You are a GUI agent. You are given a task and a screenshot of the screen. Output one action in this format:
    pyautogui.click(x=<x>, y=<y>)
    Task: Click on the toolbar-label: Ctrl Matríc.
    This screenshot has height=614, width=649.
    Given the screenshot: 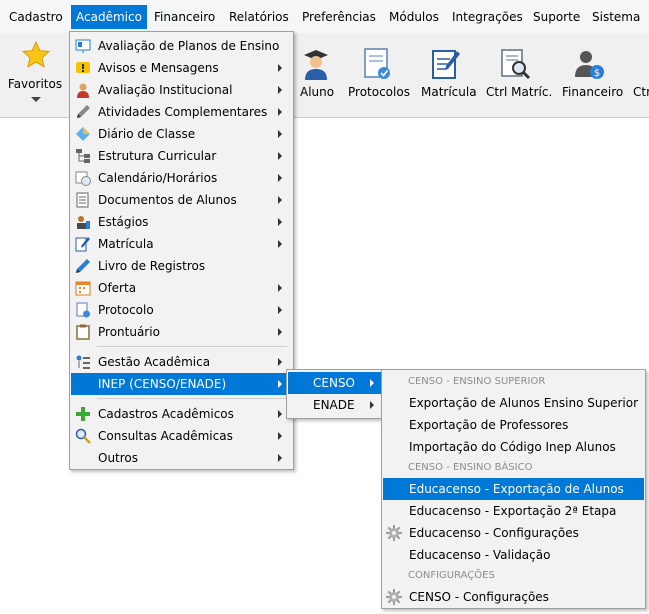 What is the action you would take?
    pyautogui.click(x=519, y=92)
    